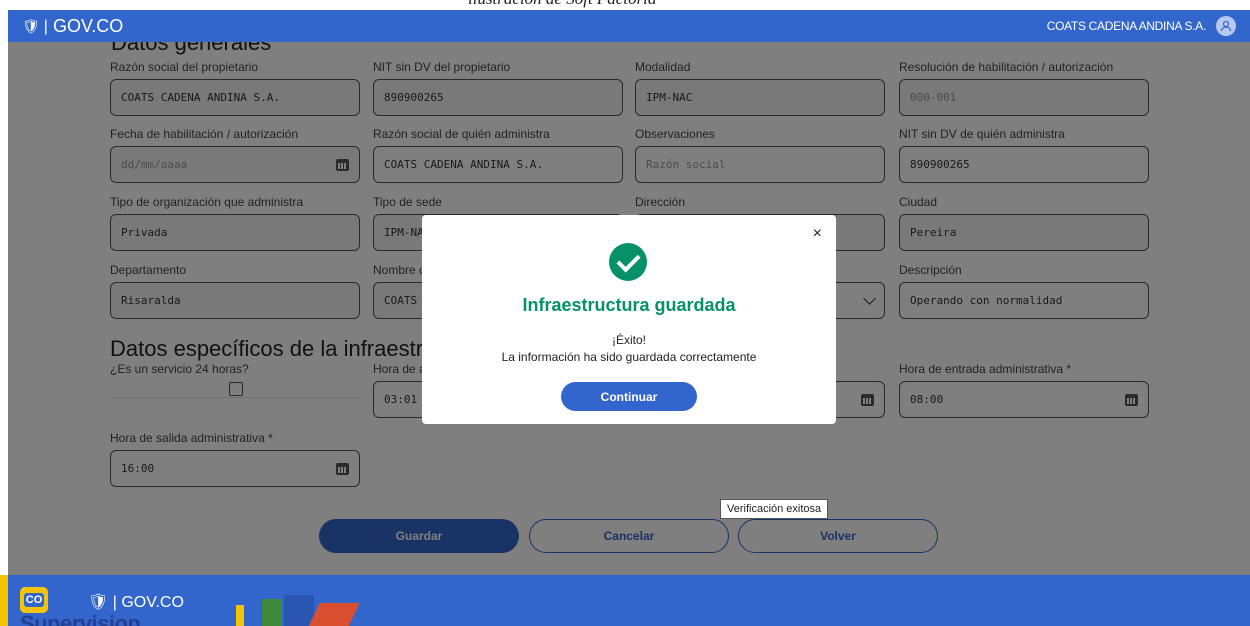 The image size is (1250, 626). What do you see at coordinates (562, 4) in the screenshot?
I see `top-caption-text: ilustración de Soft Factoría` at bounding box center [562, 4].